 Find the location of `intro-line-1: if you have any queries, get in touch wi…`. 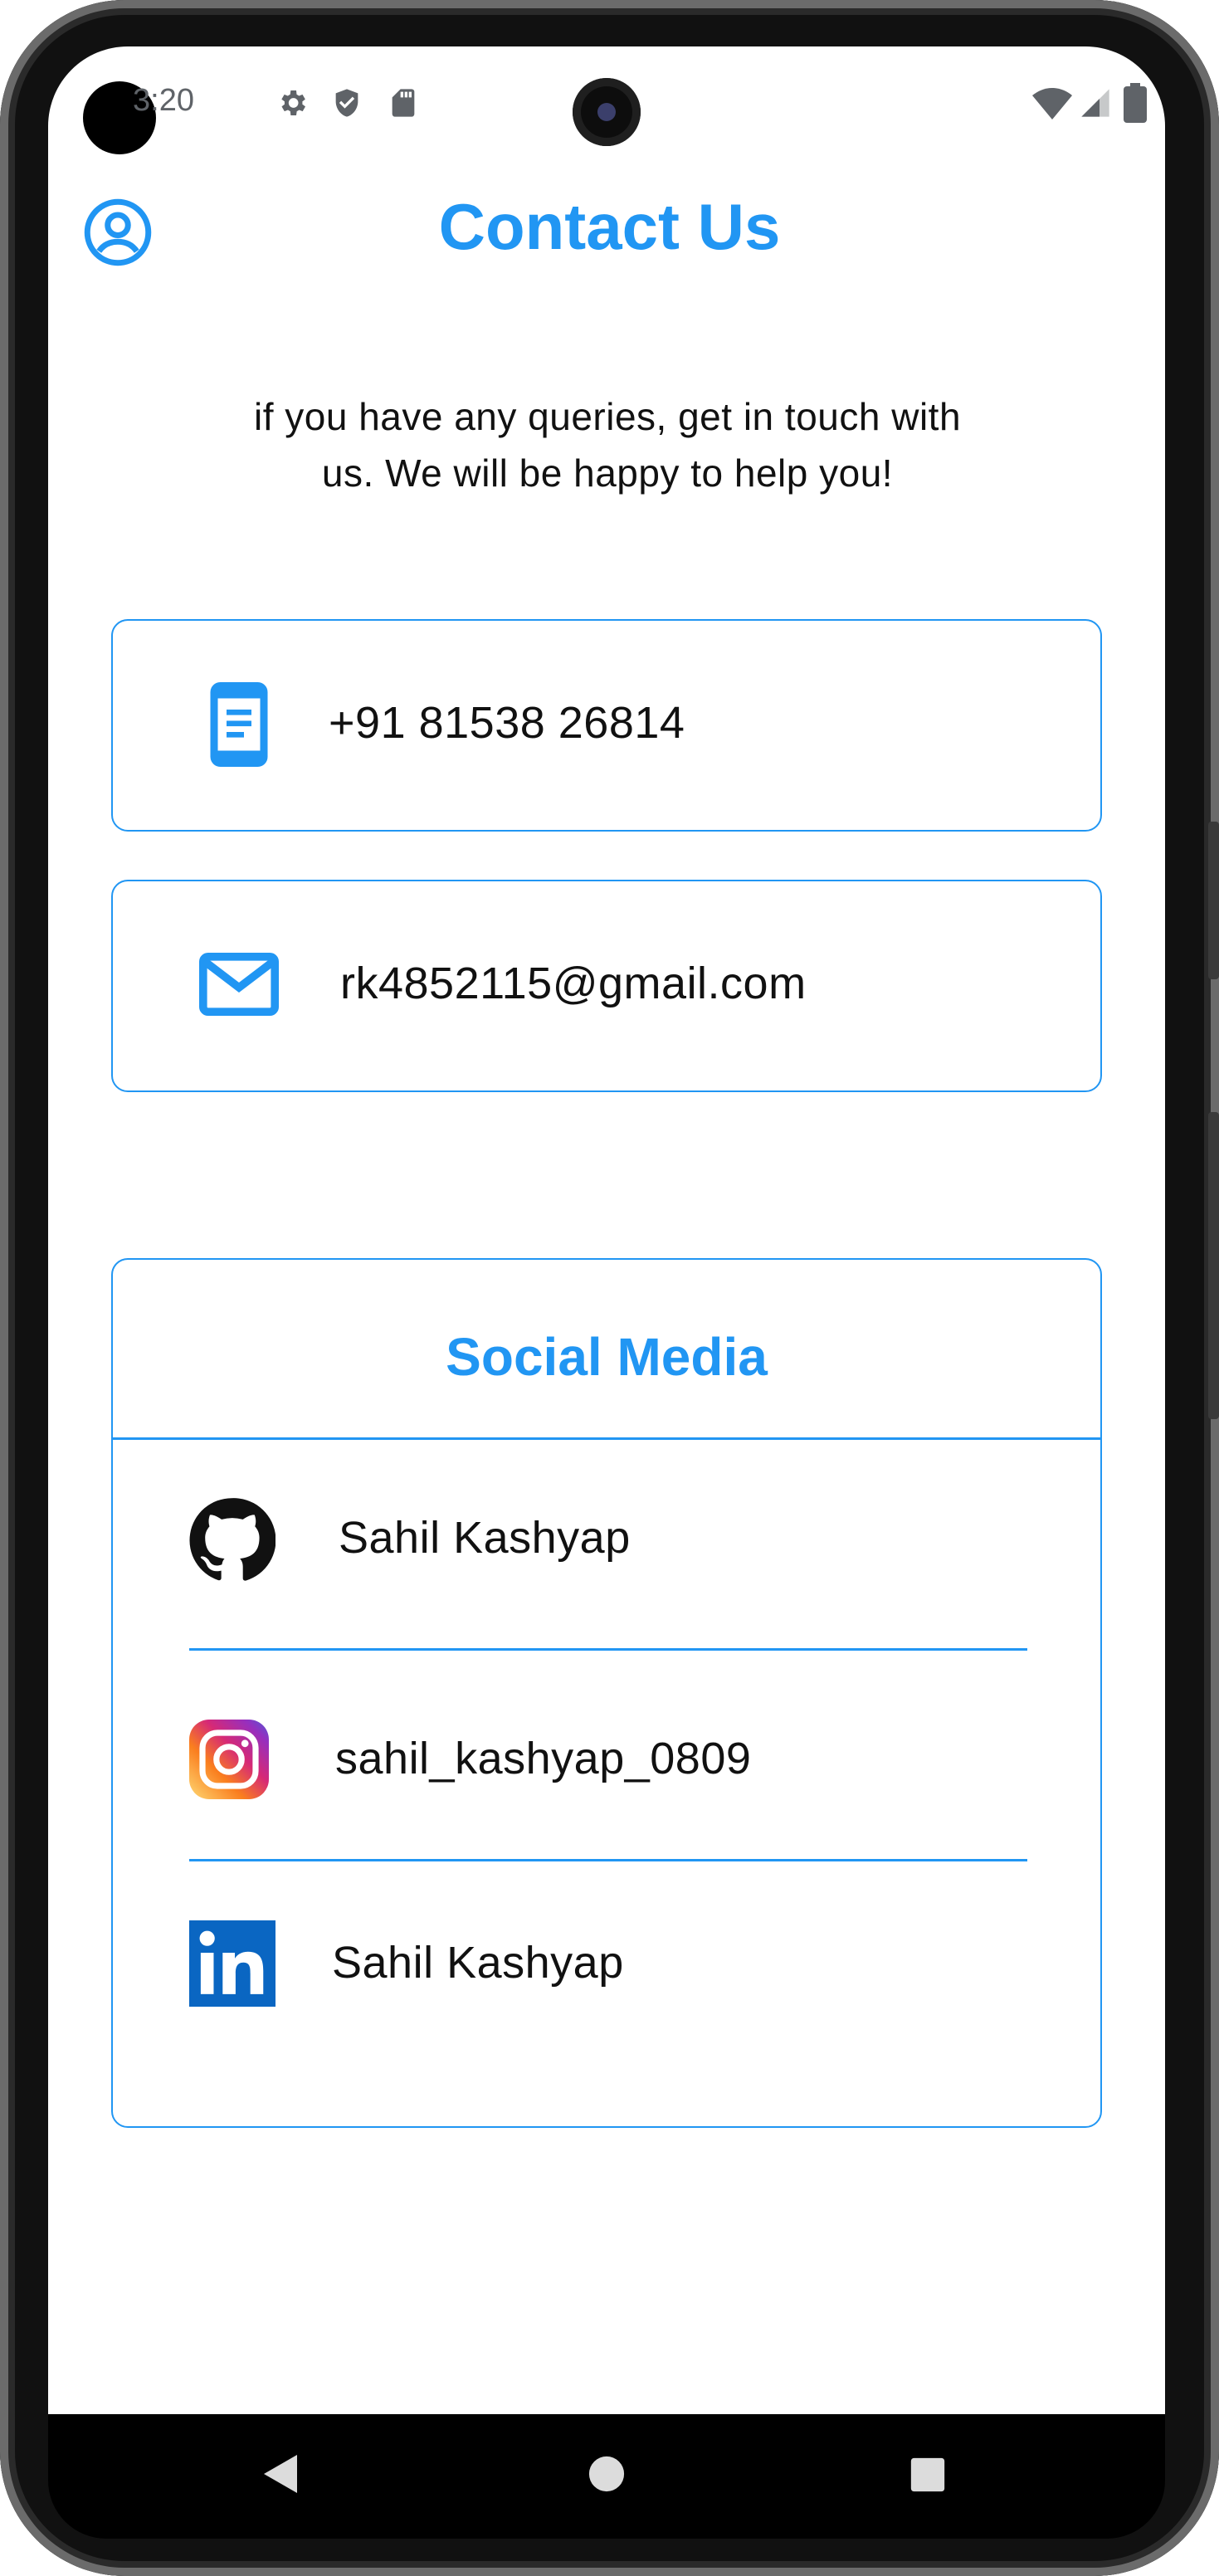

intro-line-1: if you have any queries, get in touch wi… is located at coordinates (608, 417).